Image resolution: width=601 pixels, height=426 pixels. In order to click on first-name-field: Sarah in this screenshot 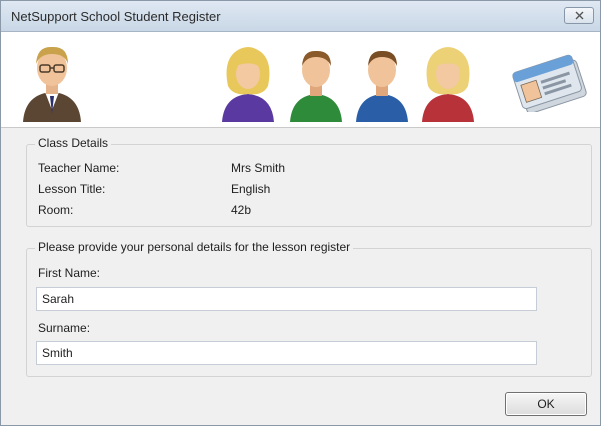, I will do `click(286, 299)`.